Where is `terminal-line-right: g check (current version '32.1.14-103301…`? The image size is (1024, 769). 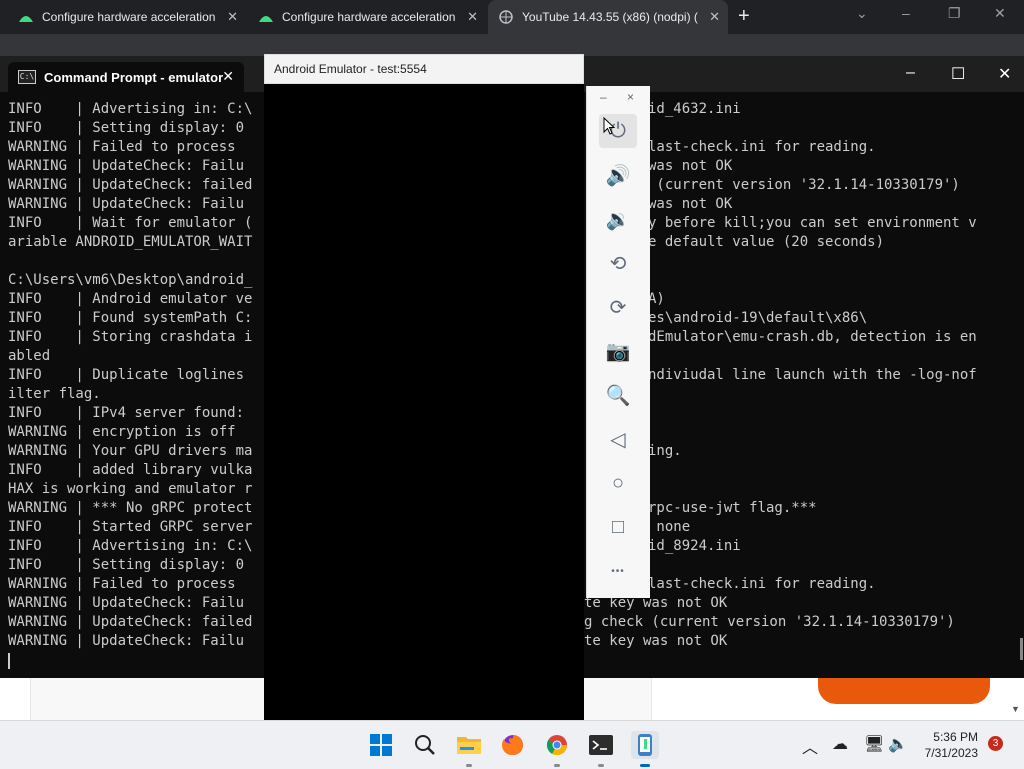
terminal-line-right: g check (current version '32.1.14-103301… is located at coordinates (769, 622).